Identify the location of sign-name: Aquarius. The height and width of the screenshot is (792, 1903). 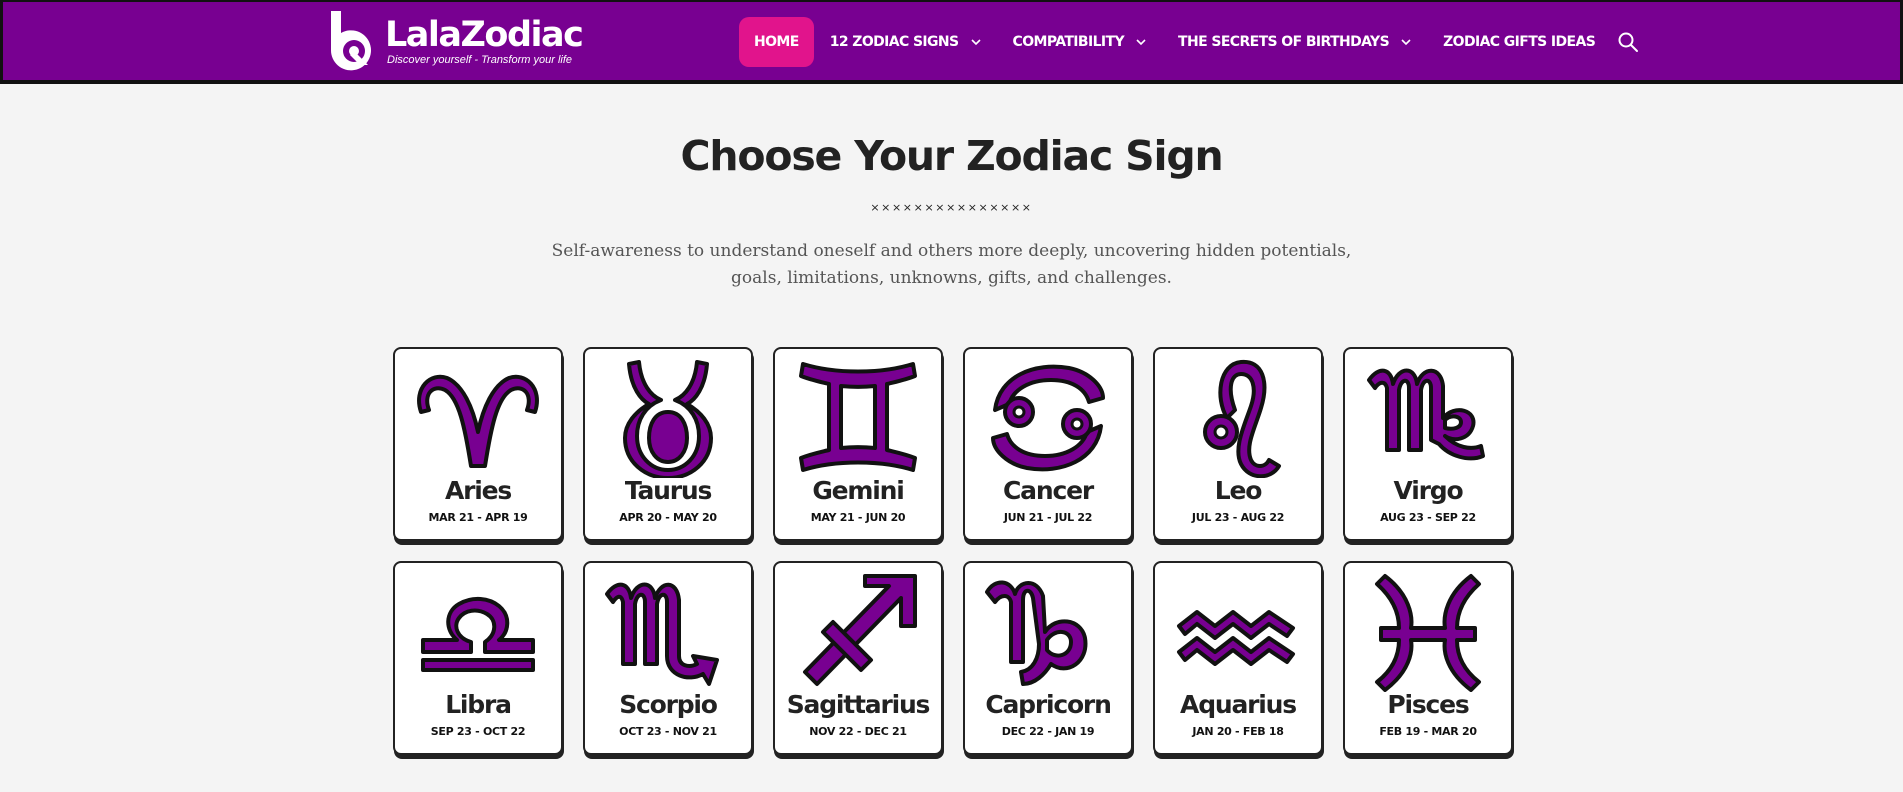
(1238, 704).